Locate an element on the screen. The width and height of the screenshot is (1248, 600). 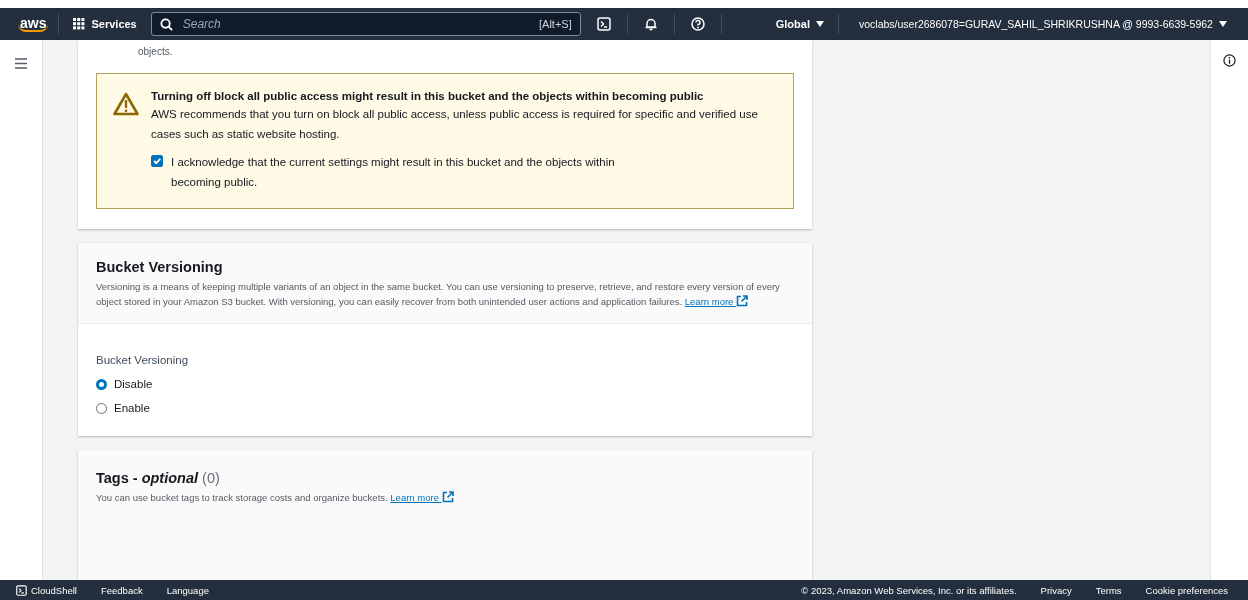
region-dropdown: Global is located at coordinates (799, 24).